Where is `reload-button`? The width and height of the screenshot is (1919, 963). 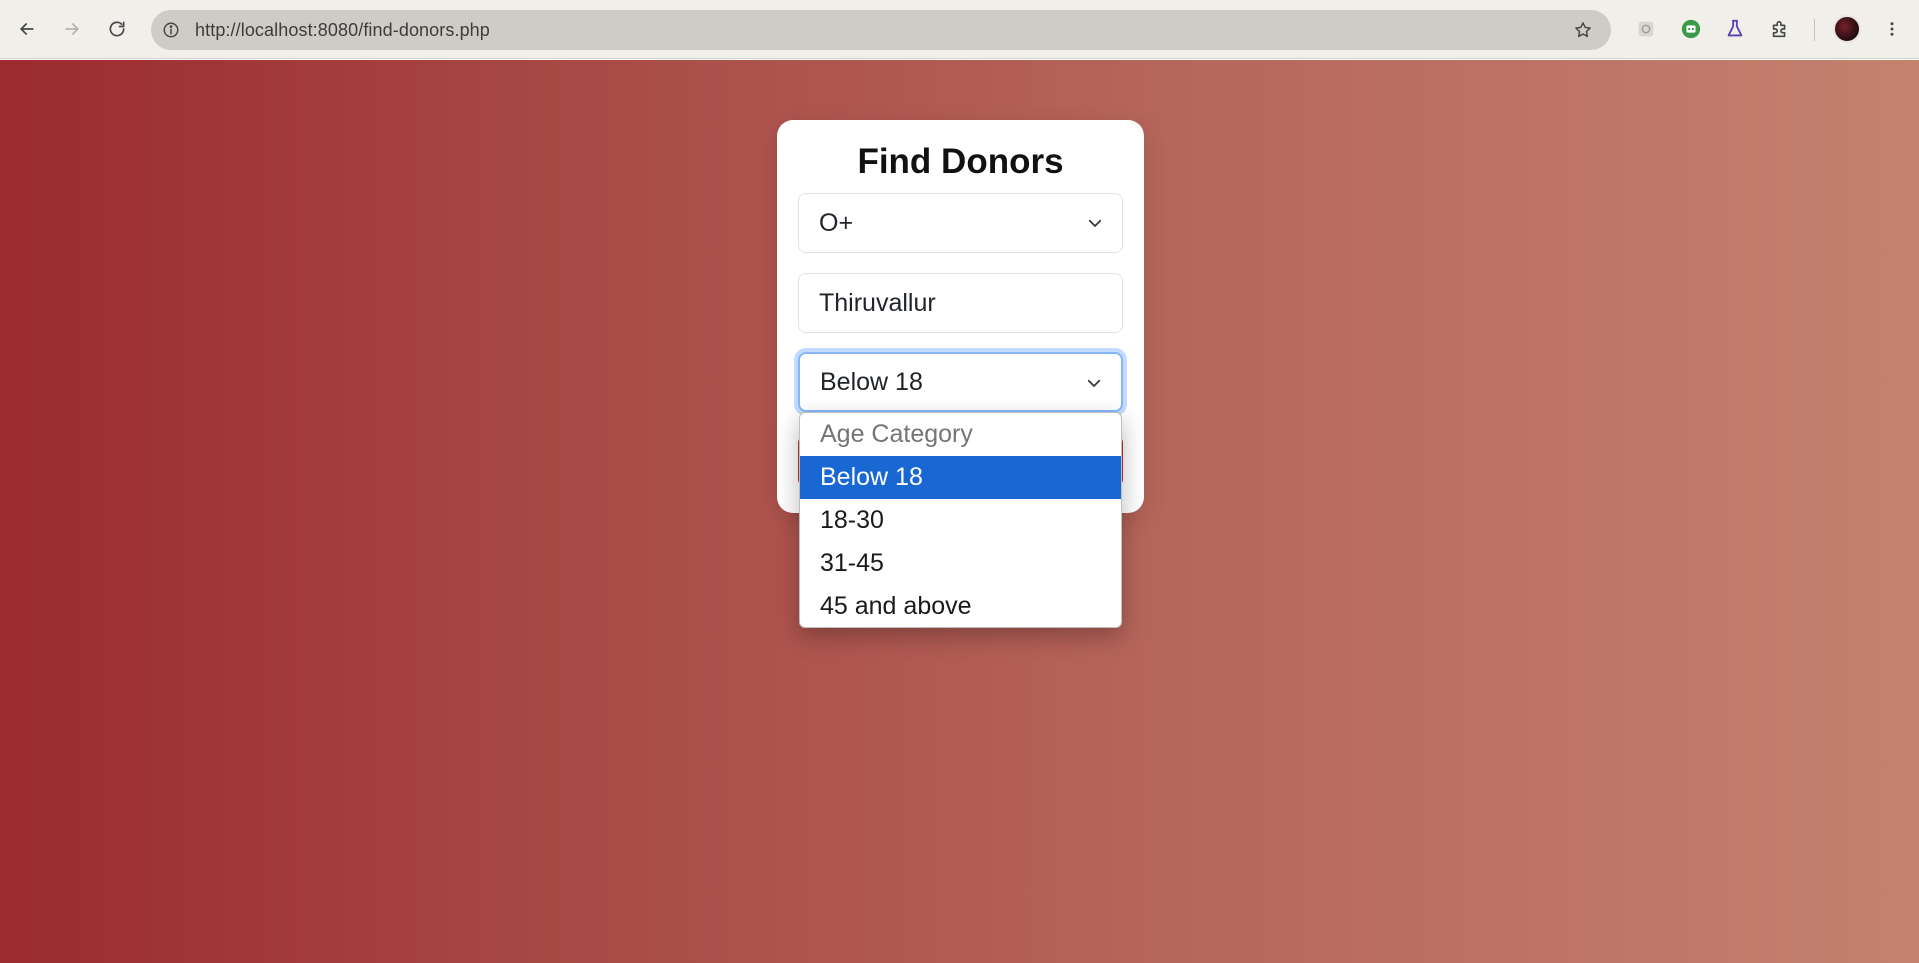
reload-button is located at coordinates (117, 29).